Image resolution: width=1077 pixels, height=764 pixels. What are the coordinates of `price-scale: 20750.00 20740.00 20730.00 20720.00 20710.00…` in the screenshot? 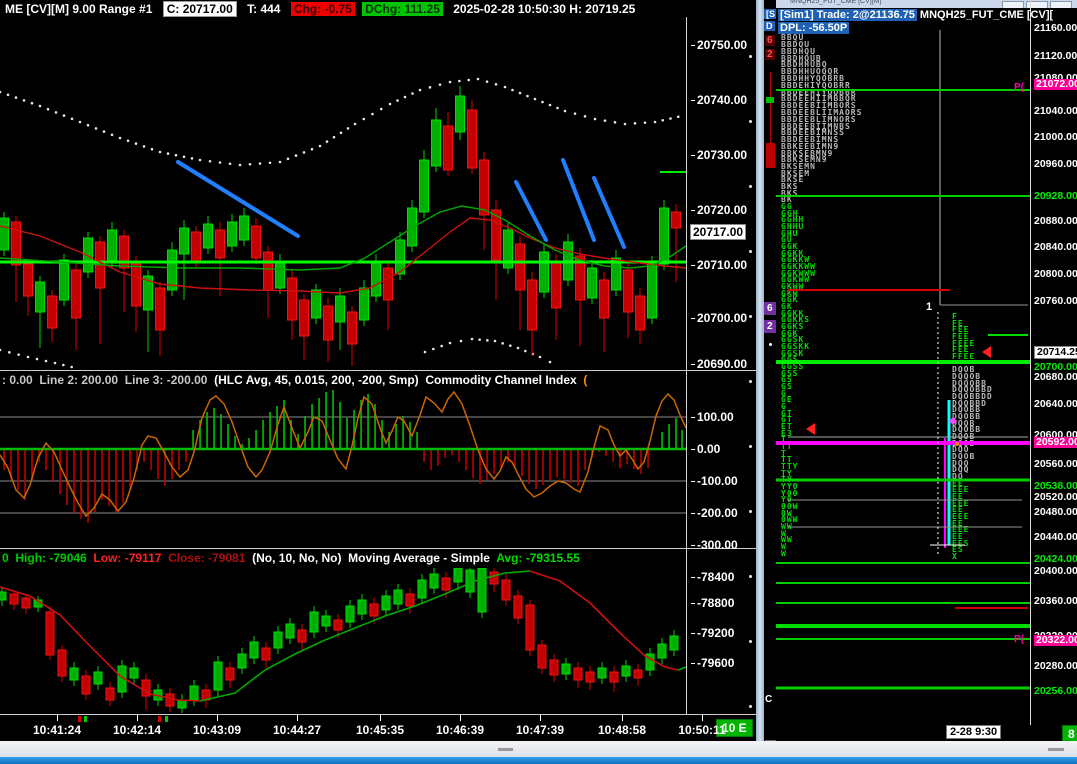 It's located at (721, 357).